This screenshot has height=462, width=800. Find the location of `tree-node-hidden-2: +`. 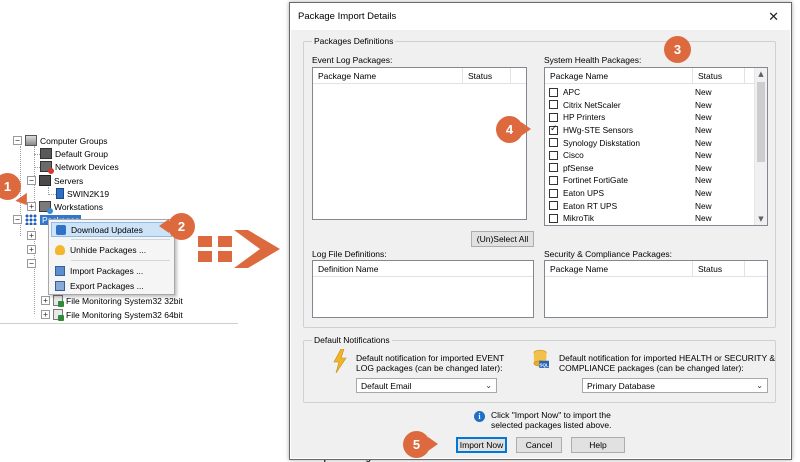

tree-node-hidden-2: + is located at coordinates (33, 249).